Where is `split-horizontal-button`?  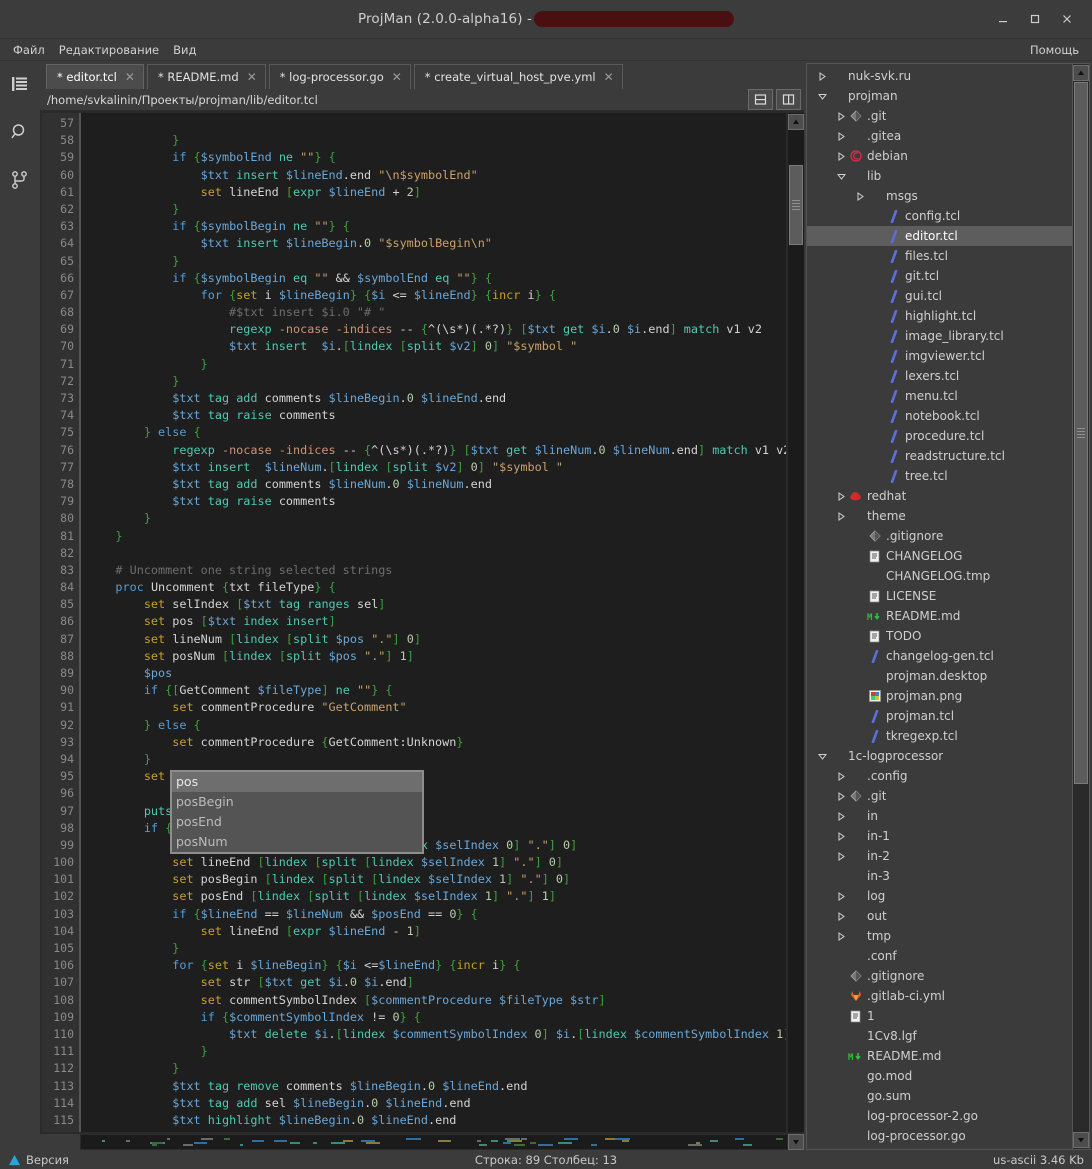 split-horizontal-button is located at coordinates (760, 99).